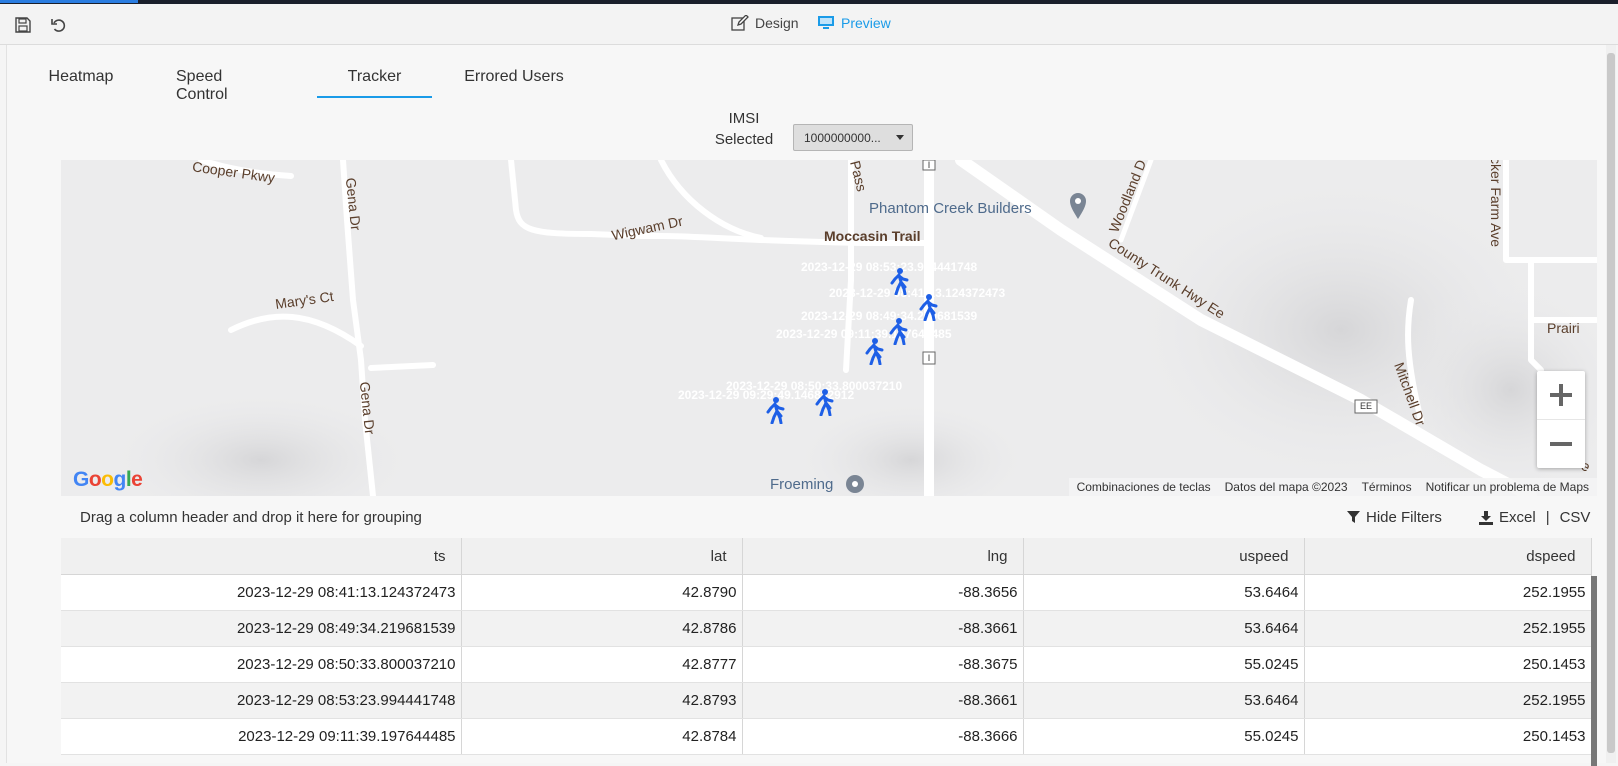 The height and width of the screenshot is (766, 1618). What do you see at coordinates (602, 556) in the screenshot?
I see `column-header-lat: lat` at bounding box center [602, 556].